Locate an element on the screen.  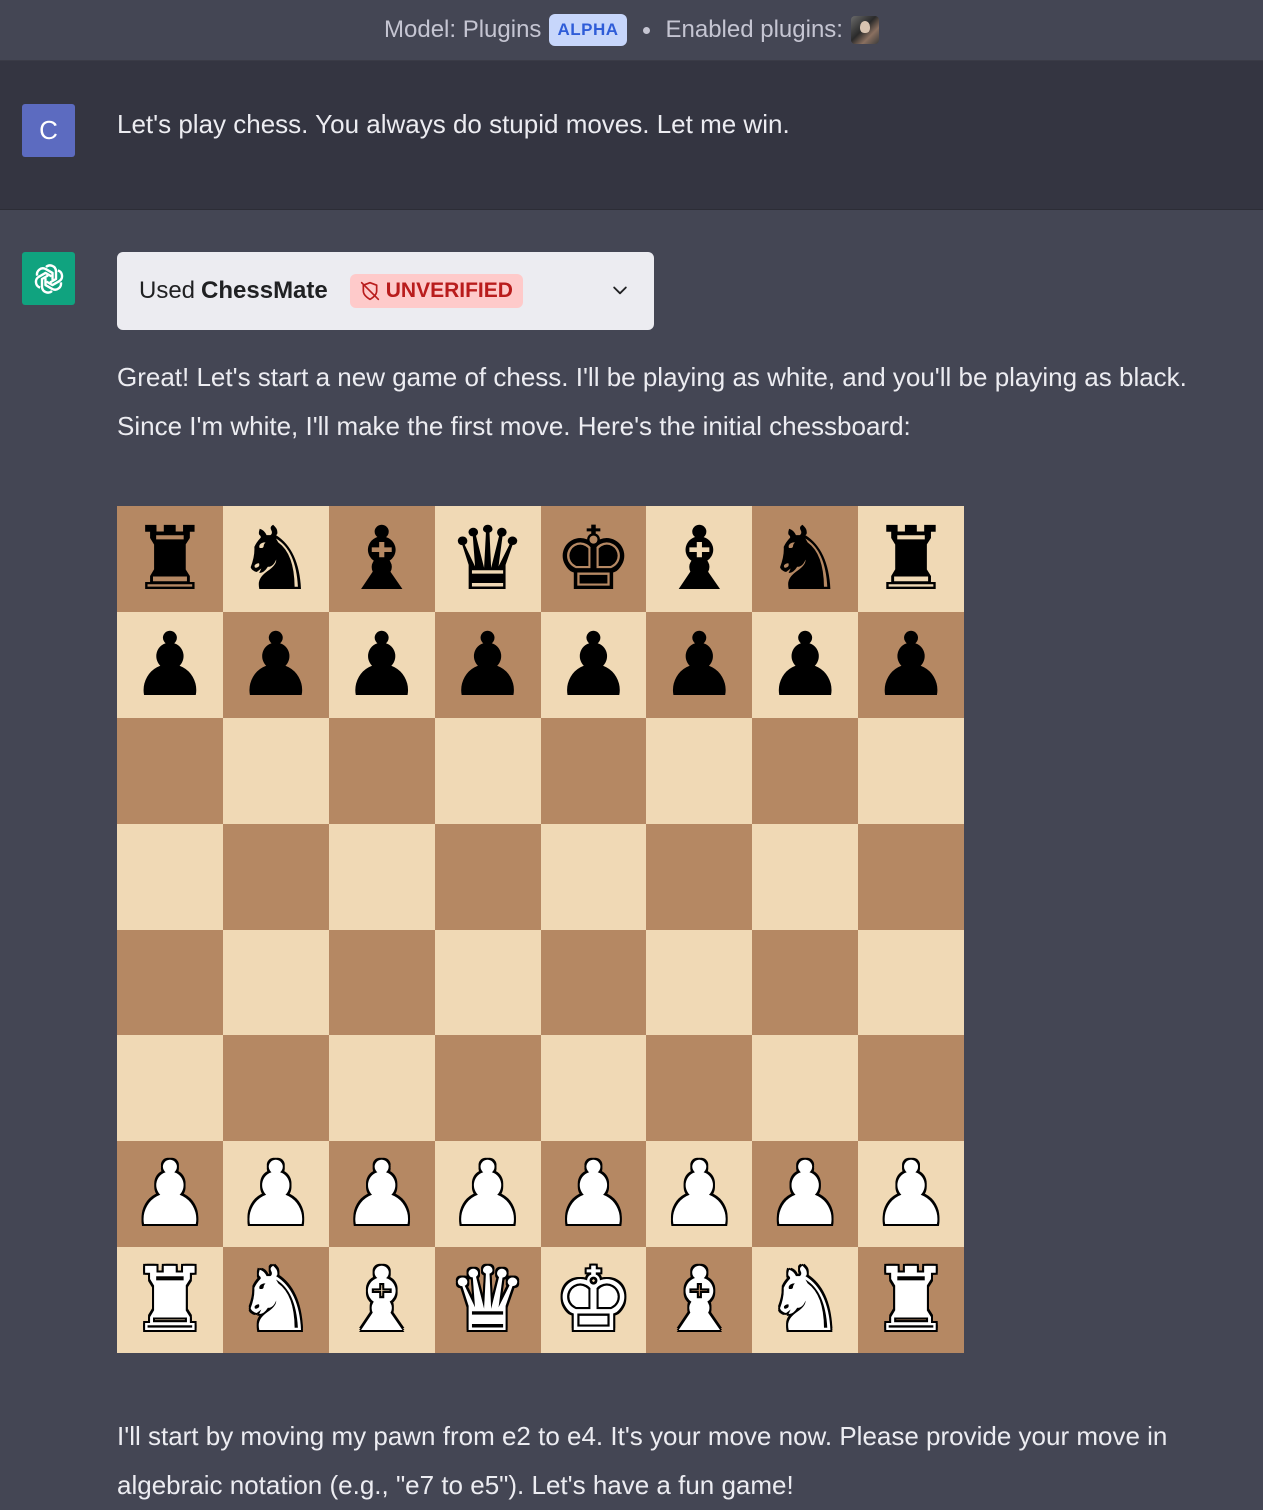
square-h8: ♜ is located at coordinates (911, 559).